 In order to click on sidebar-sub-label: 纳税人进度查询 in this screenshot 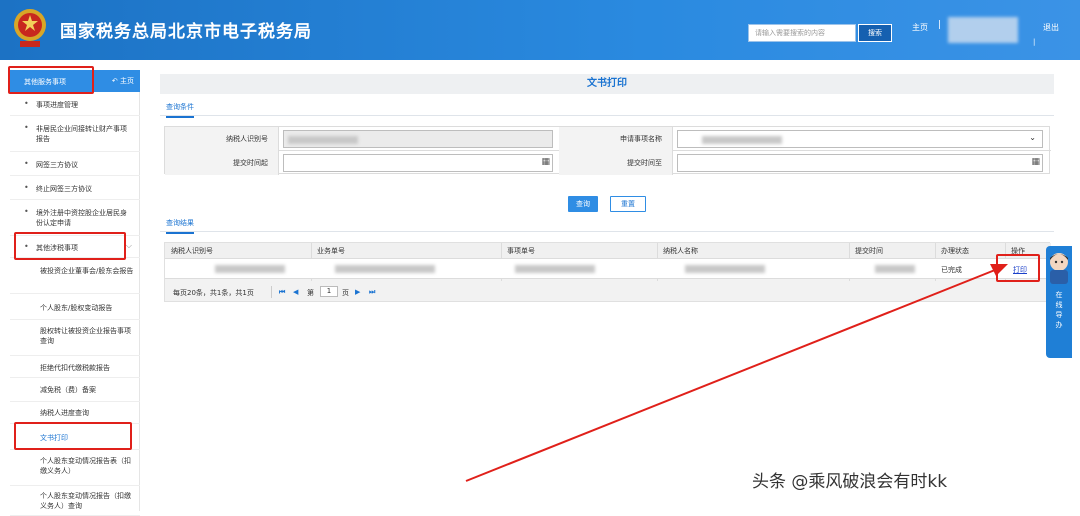, I will do `click(64, 413)`.